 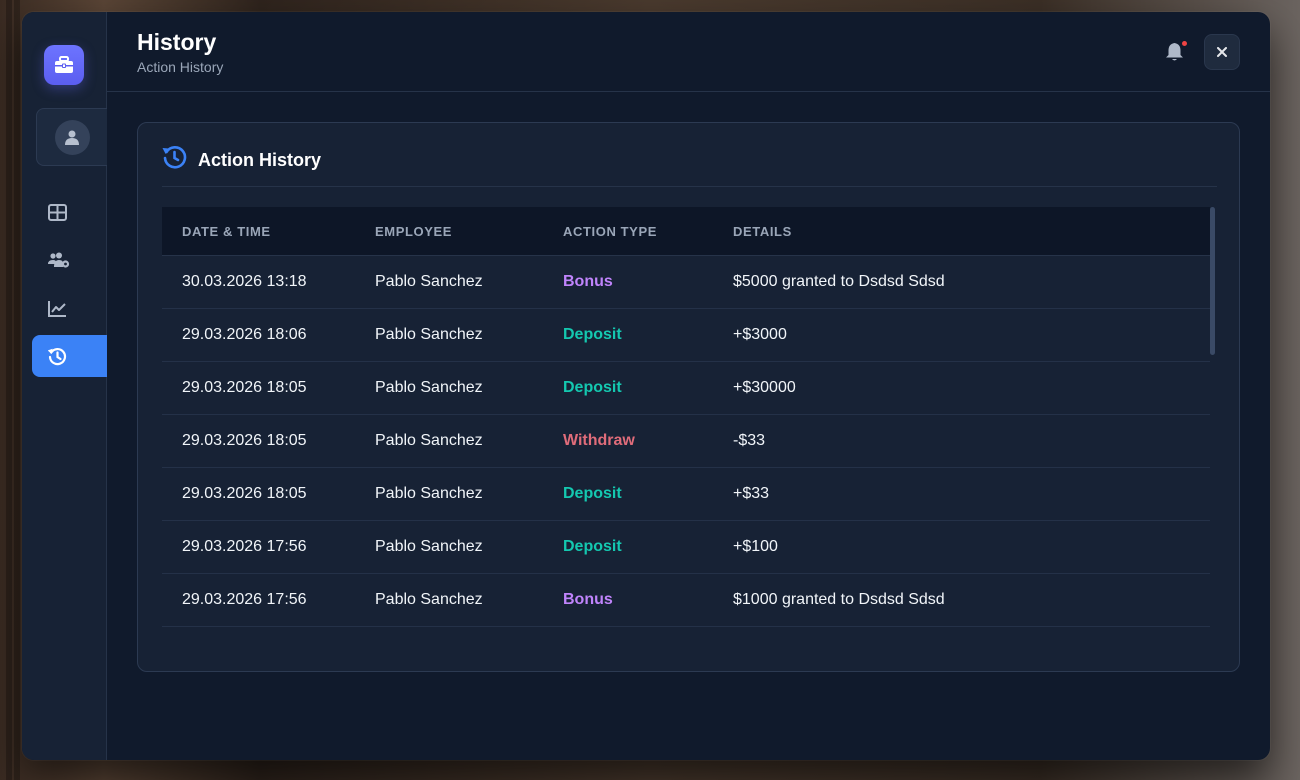 What do you see at coordinates (764, 387) in the screenshot?
I see `cell-details: +$30000` at bounding box center [764, 387].